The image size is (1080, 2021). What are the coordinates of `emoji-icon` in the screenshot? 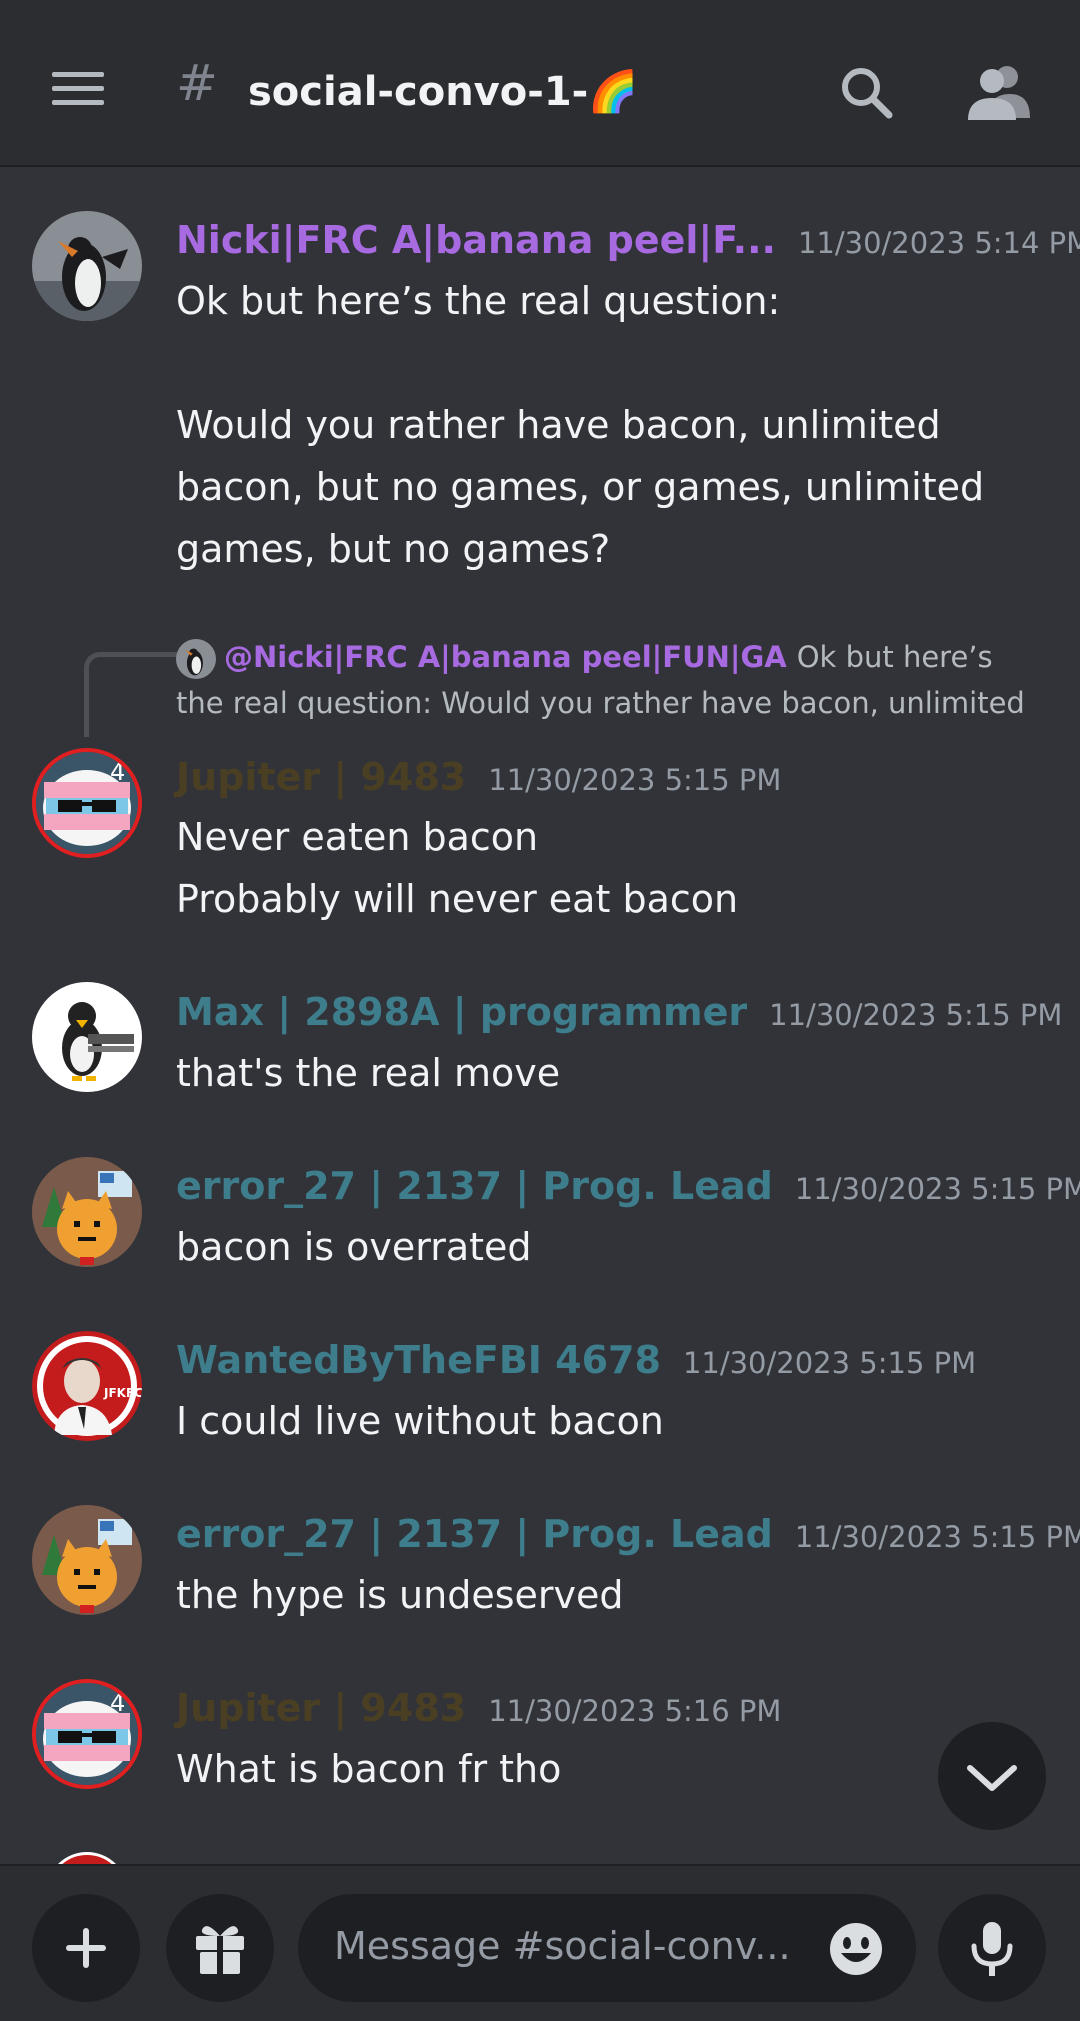 It's located at (856, 1949).